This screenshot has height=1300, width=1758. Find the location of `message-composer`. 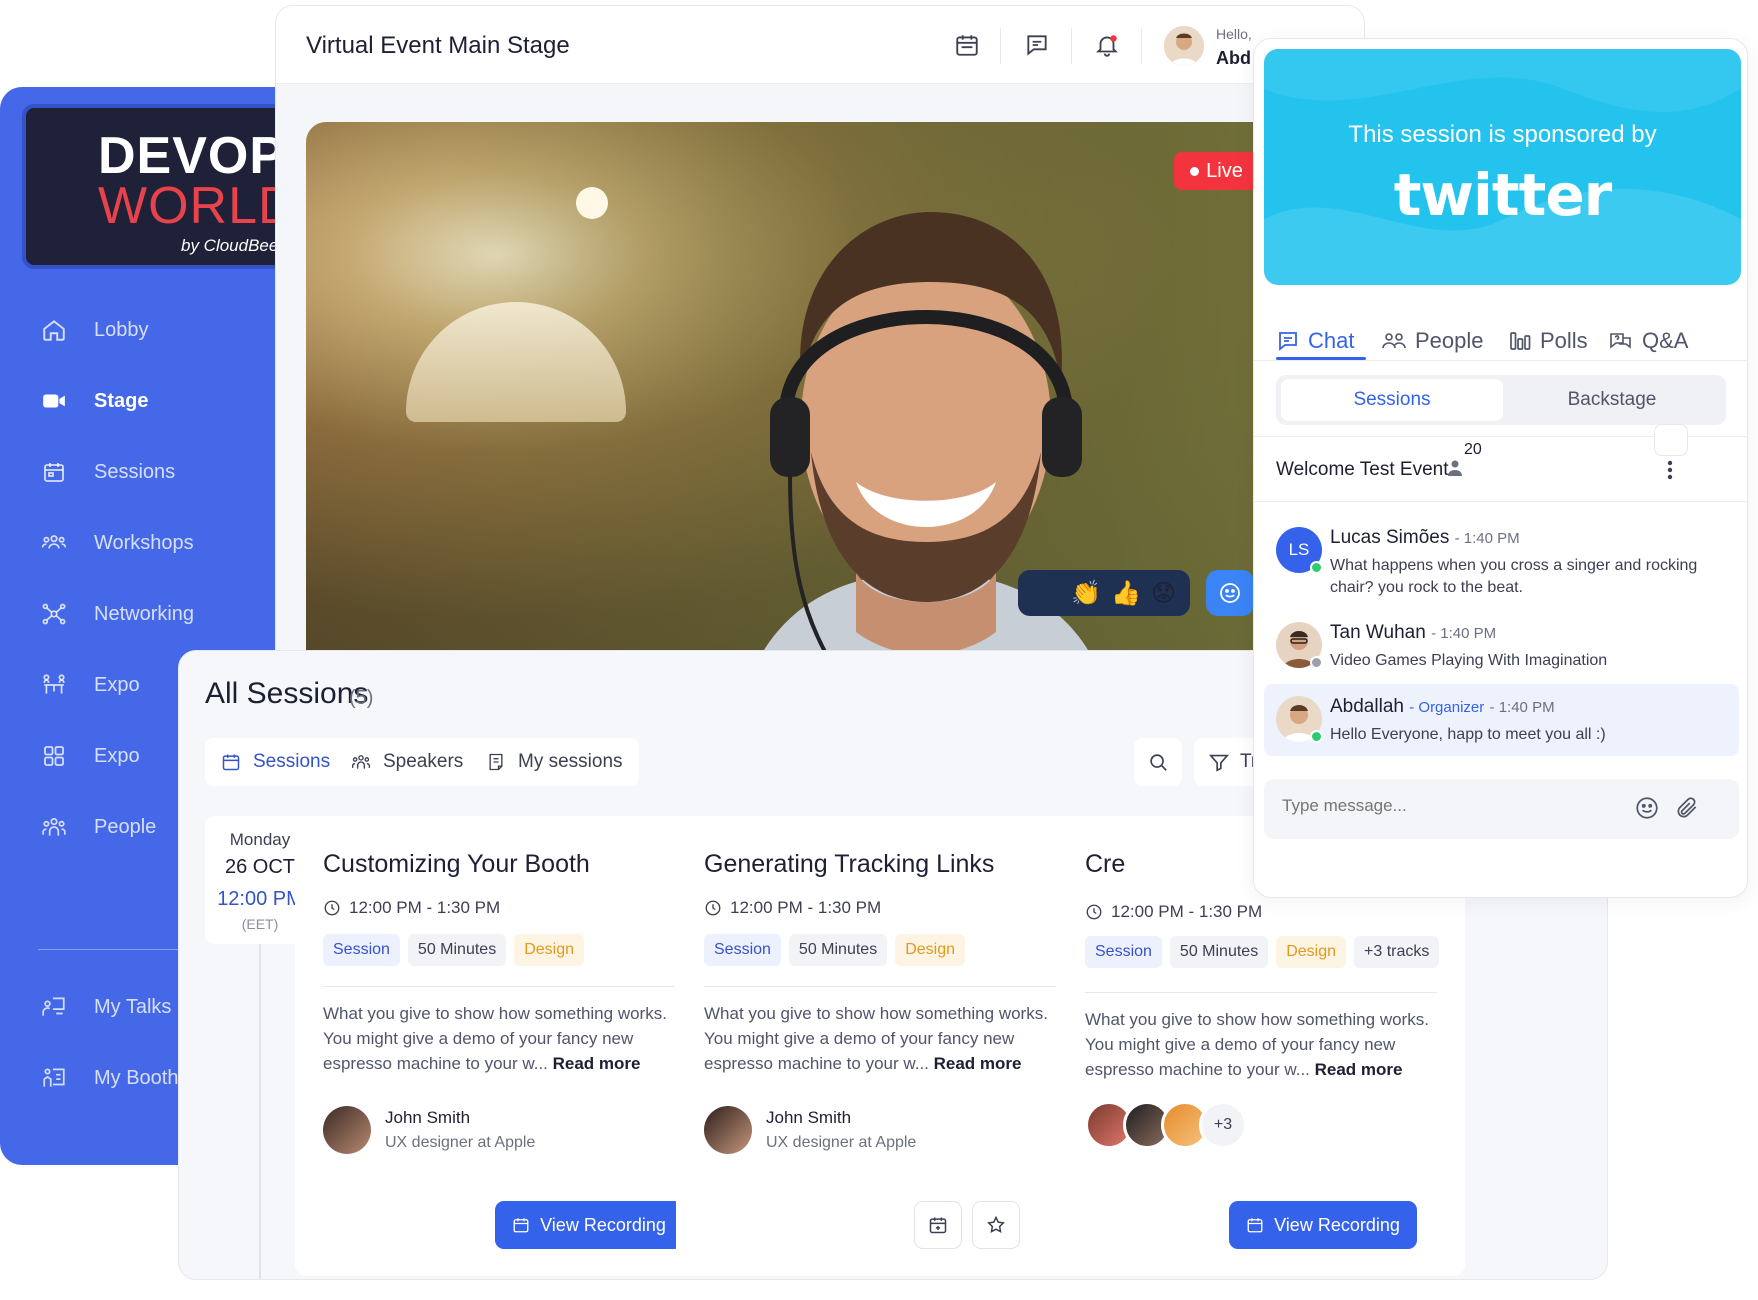

message-composer is located at coordinates (1501, 809).